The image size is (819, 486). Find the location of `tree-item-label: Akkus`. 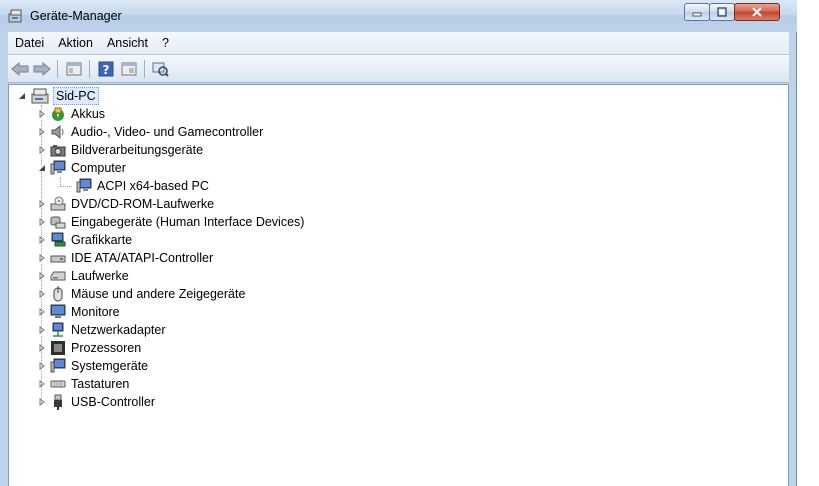

tree-item-label: Akkus is located at coordinates (88, 114).